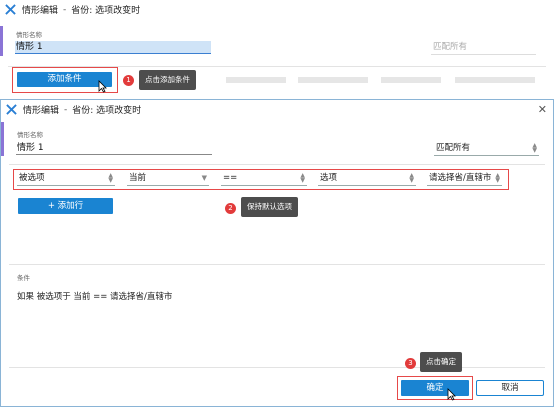 The image size is (554, 407). I want to click on footer-divider, so click(277, 367).